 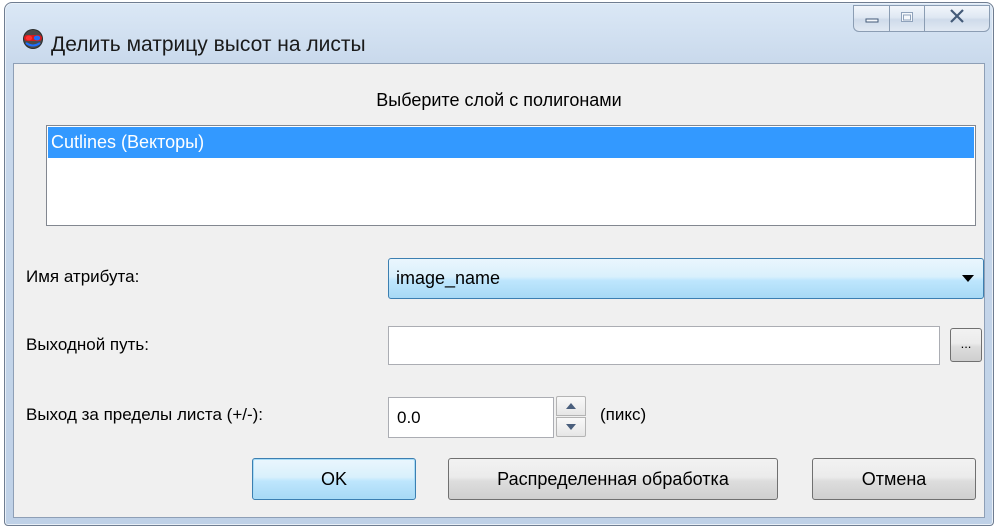 I want to click on window-title: Делить матрицу высот на листы, so click(x=208, y=44).